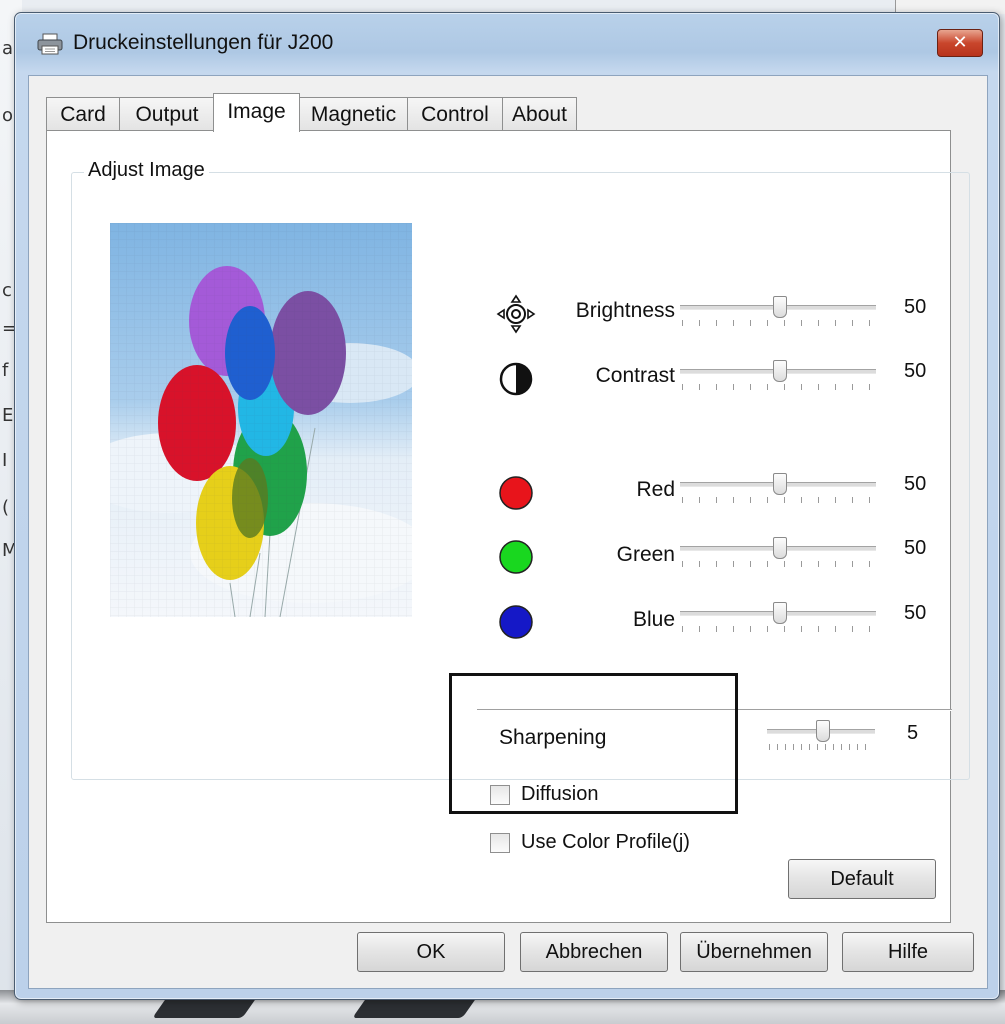  I want to click on bg-glyph: I, so click(5, 460).